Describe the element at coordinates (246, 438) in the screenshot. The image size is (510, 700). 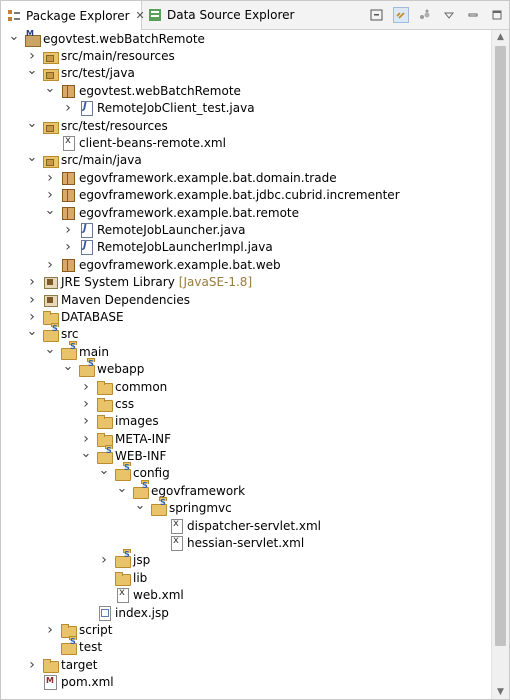
I see `tree-item: › META-INF` at that location.